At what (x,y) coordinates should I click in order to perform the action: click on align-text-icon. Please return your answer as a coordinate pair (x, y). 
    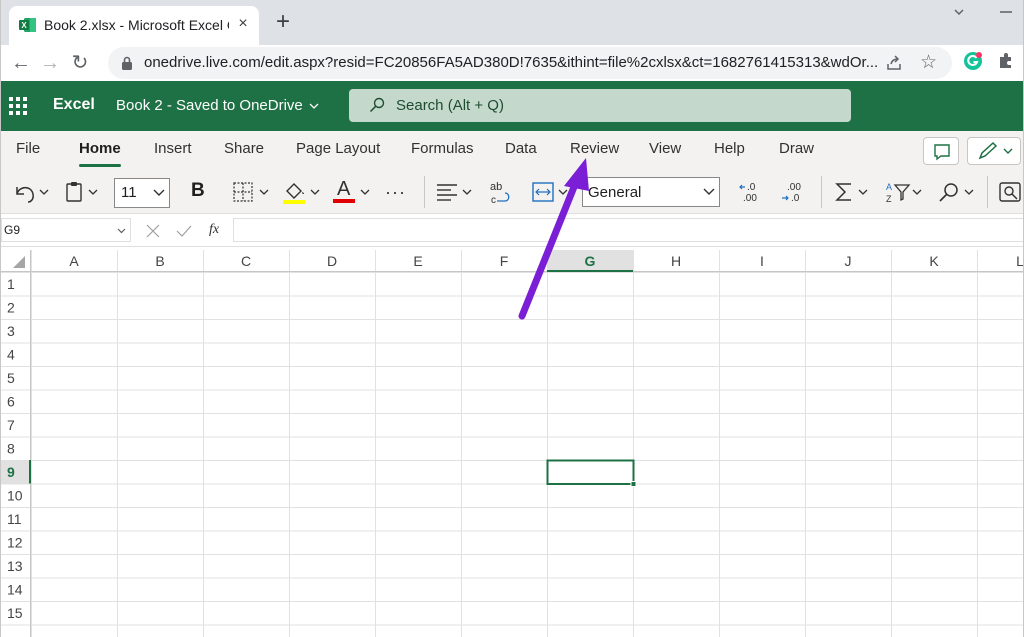
    Looking at the image, I should click on (455, 192).